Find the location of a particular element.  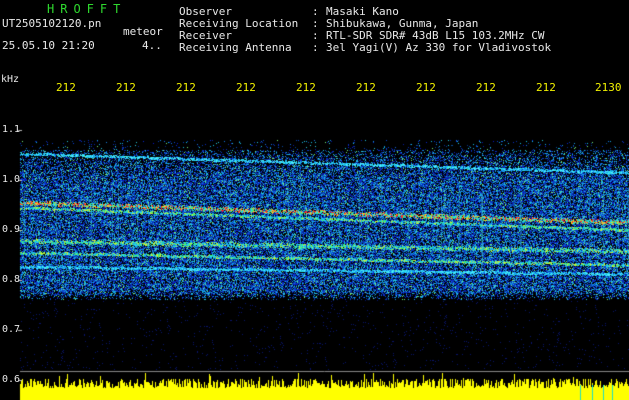

x-tick-6: 212 is located at coordinates (366, 87).